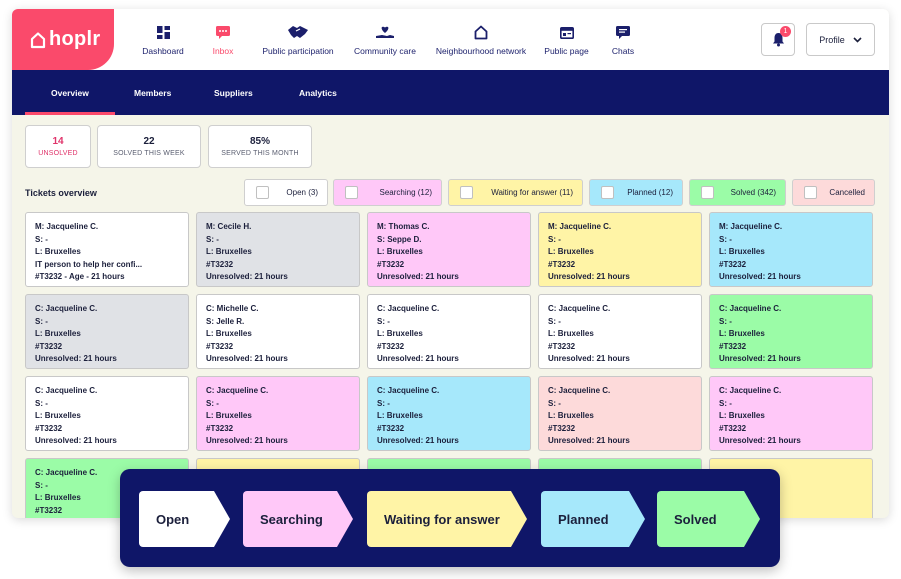  Describe the element at coordinates (481, 39) in the screenshot. I see `nav-neighbourhood-network: Neighbourhood network` at that location.